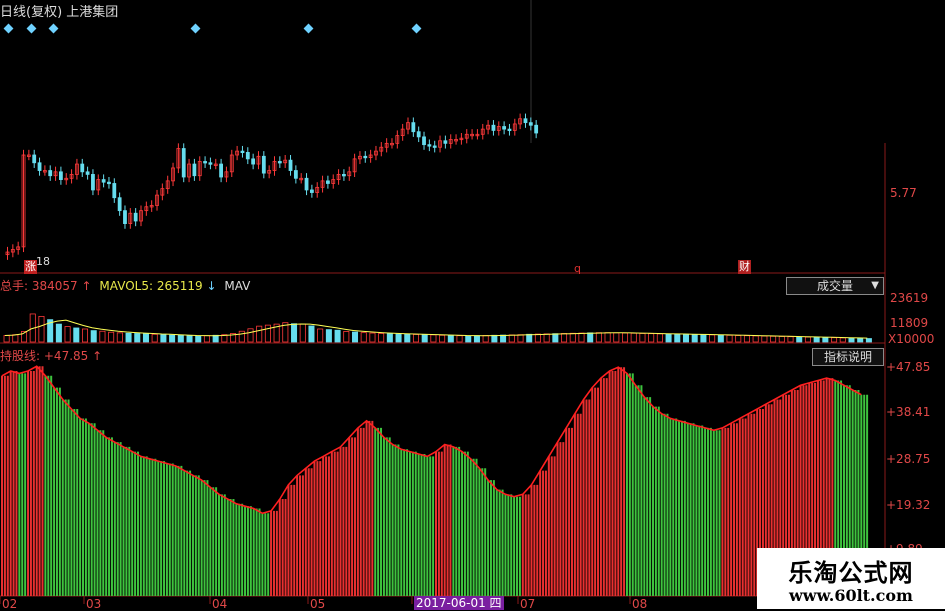  Describe the element at coordinates (20, 356) in the screenshot. I see `indicator-name: 持股线:` at that location.